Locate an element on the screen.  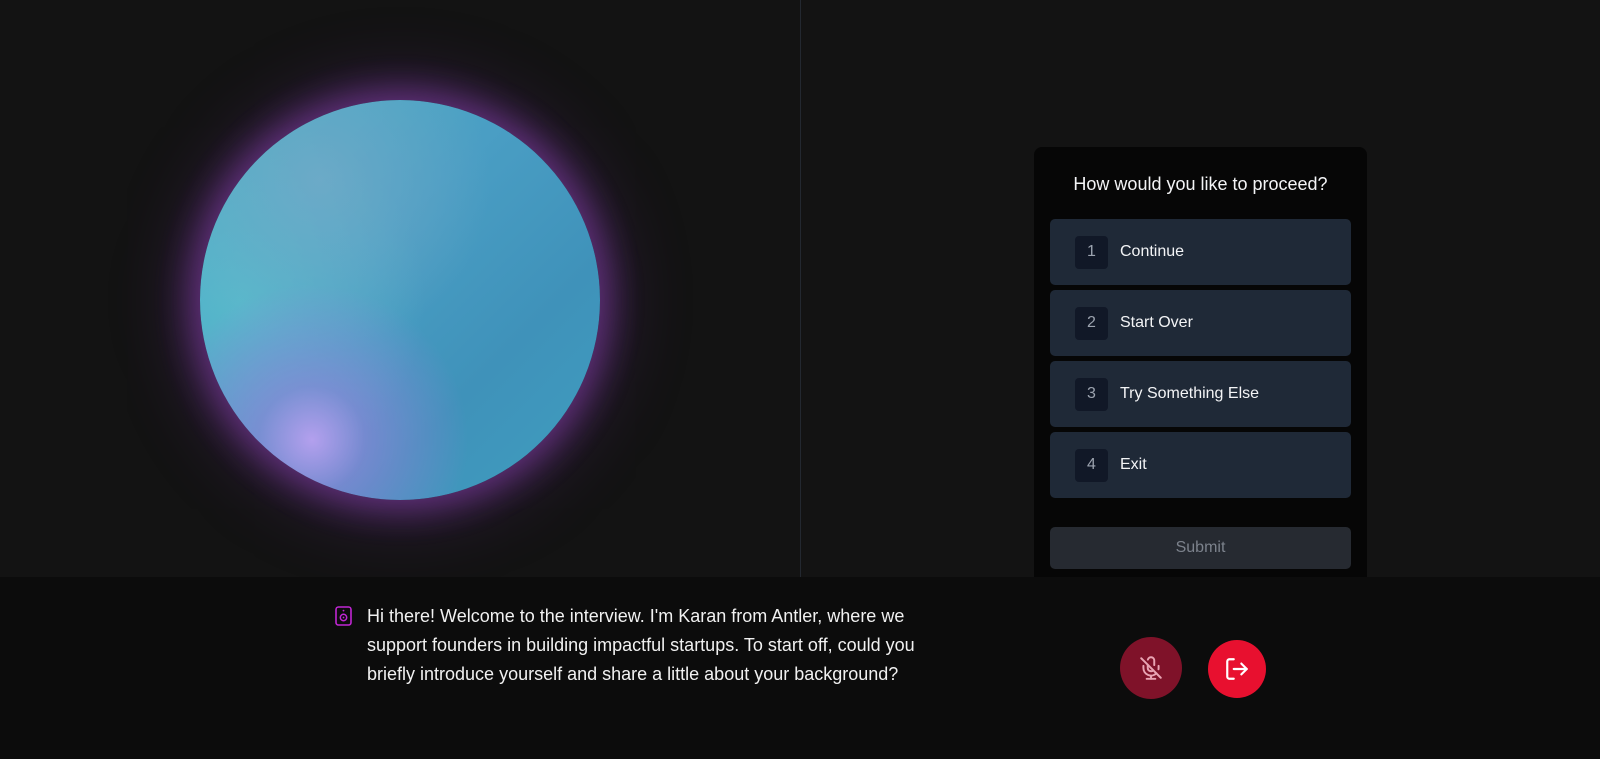
option-start-over: 2 Start Over is located at coordinates (1200, 323).